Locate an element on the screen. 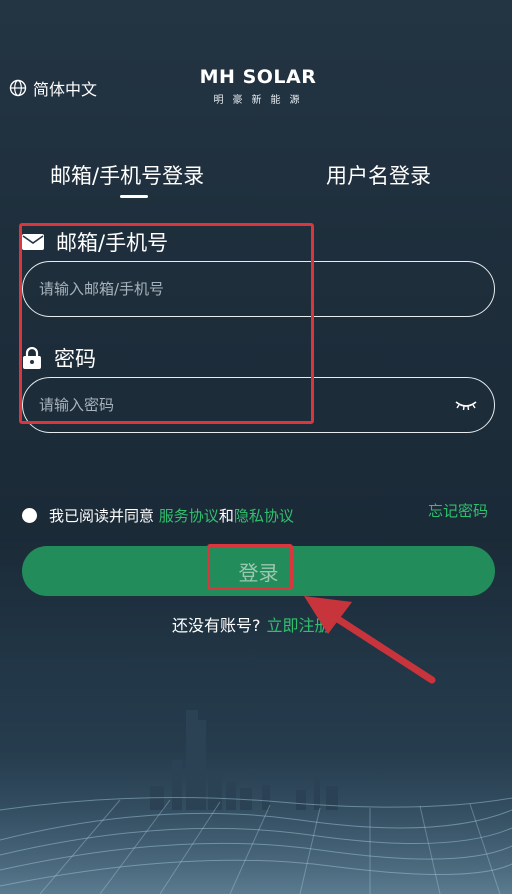  agreement-row: 我已阅读并同意 服务协议和隐私协议 is located at coordinates (158, 515).